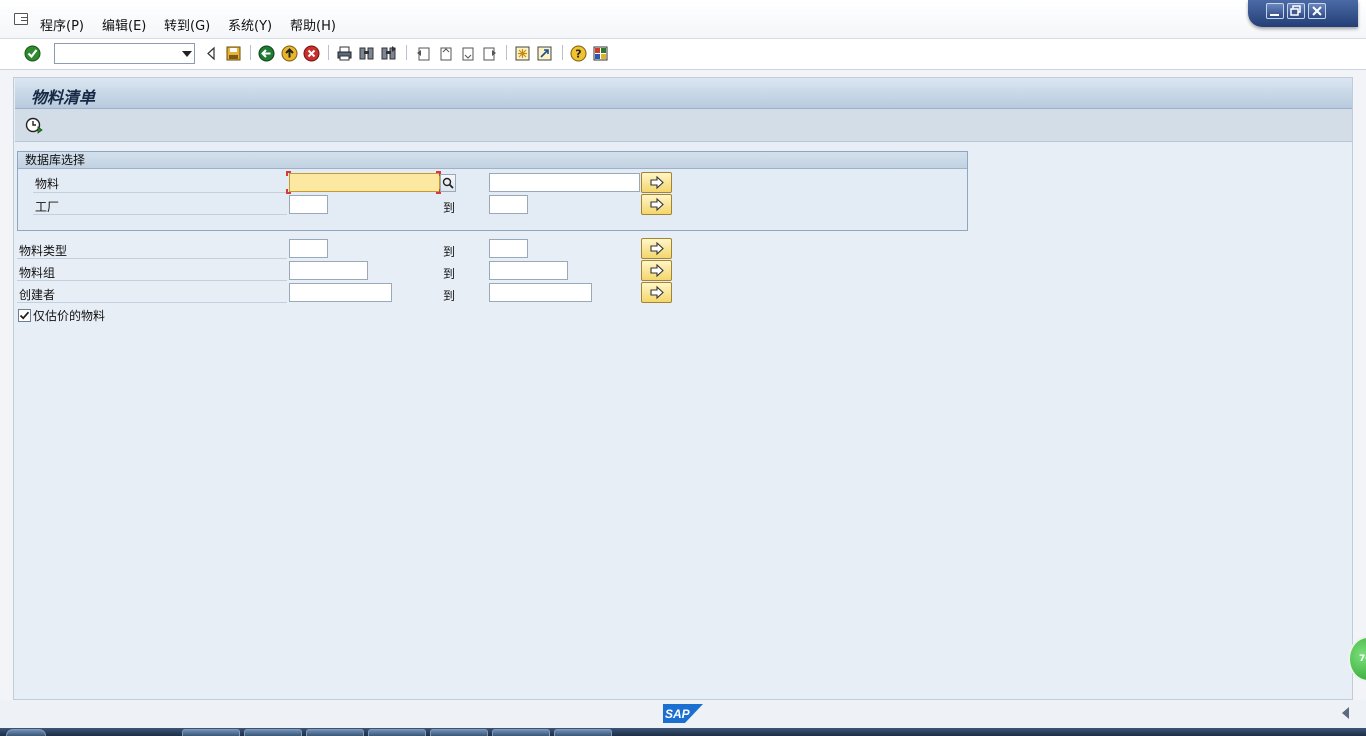 Image resolution: width=1366 pixels, height=736 pixels. Describe the element at coordinates (366, 53) in the screenshot. I see `find-icon` at that location.